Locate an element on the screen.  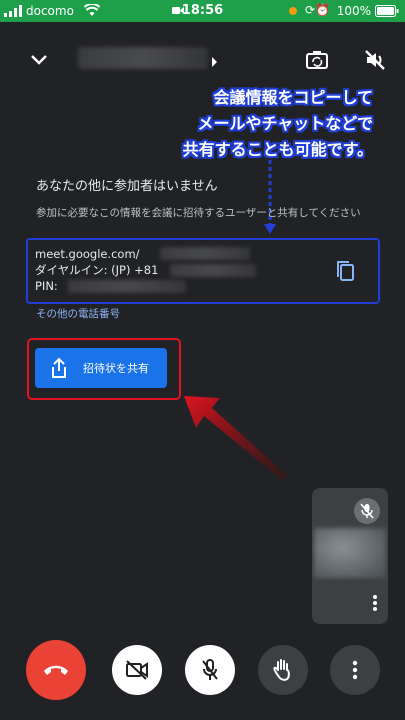
end-call-button is located at coordinates (56, 670).